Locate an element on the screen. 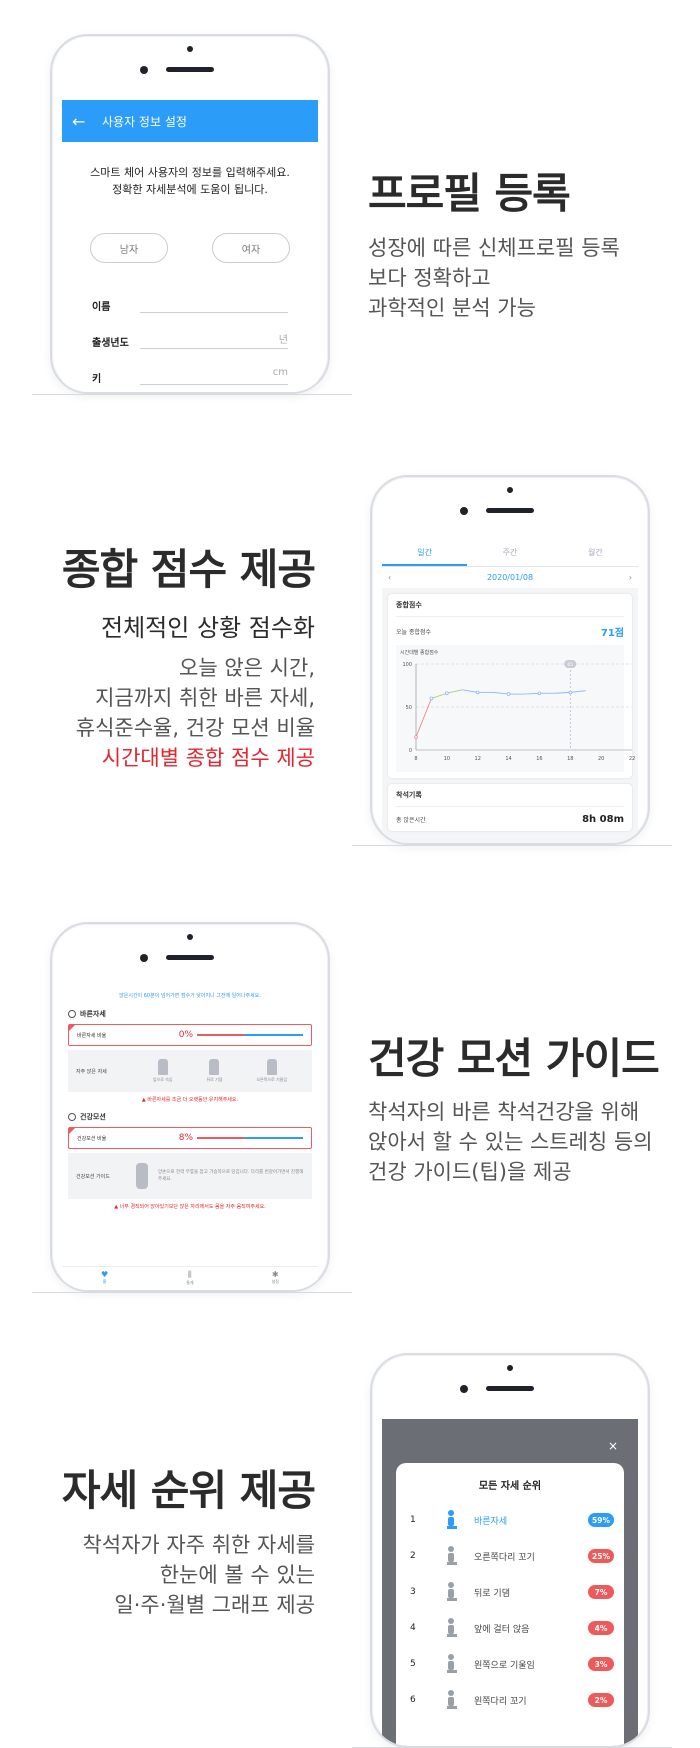  nav-label: 설정 is located at coordinates (275, 1281).